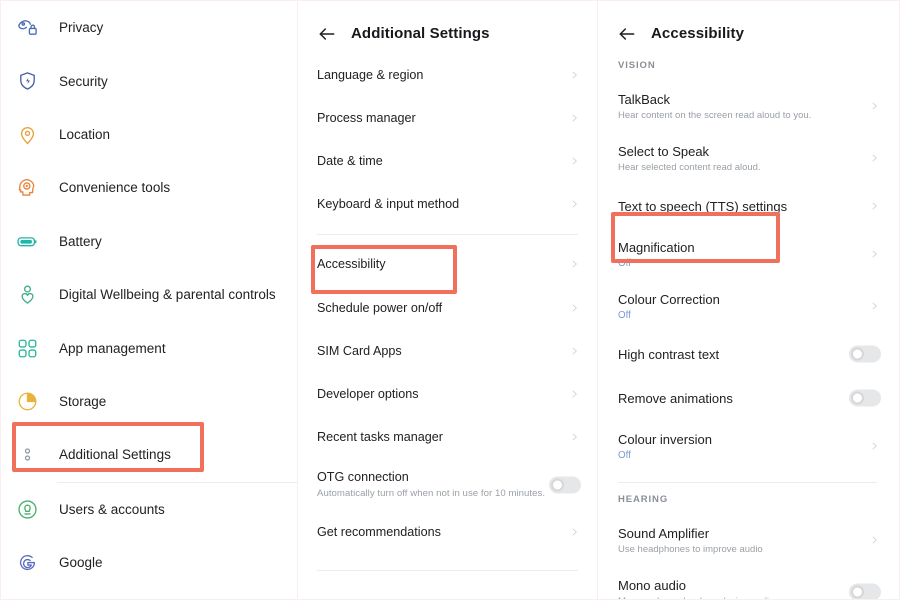  I want to click on wellbeing-person-icon, so click(27, 295).